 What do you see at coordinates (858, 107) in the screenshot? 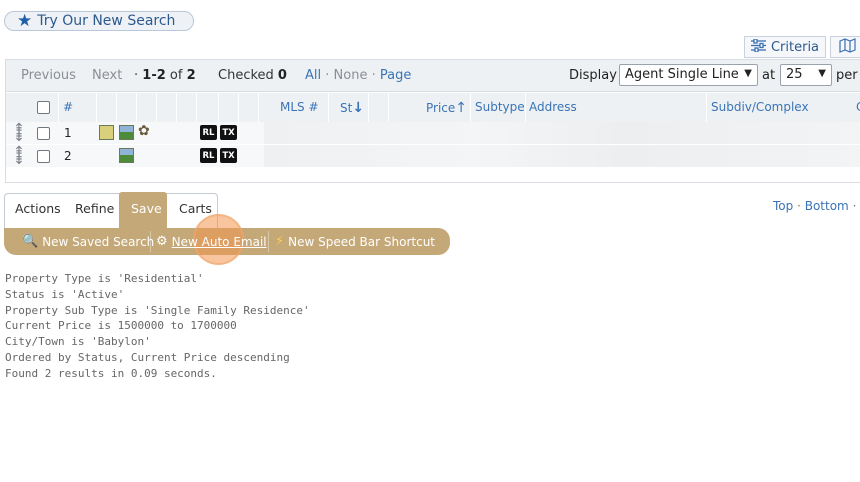
I see `column-header-cut: C` at bounding box center [858, 107].